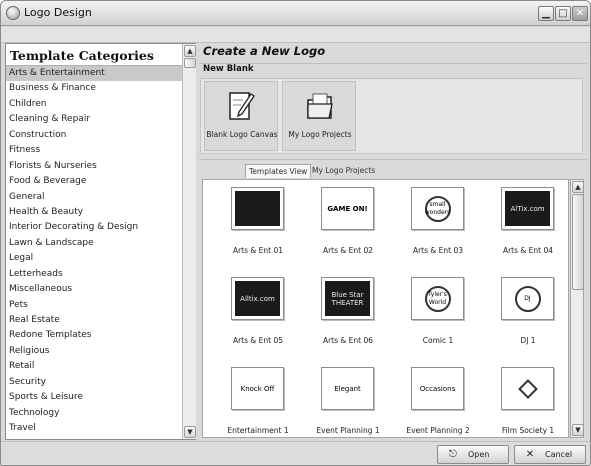 This screenshot has width=591, height=466. What do you see at coordinates (347, 298) in the screenshot?
I see `template-thumbnail: Blue Star THEATER` at bounding box center [347, 298].